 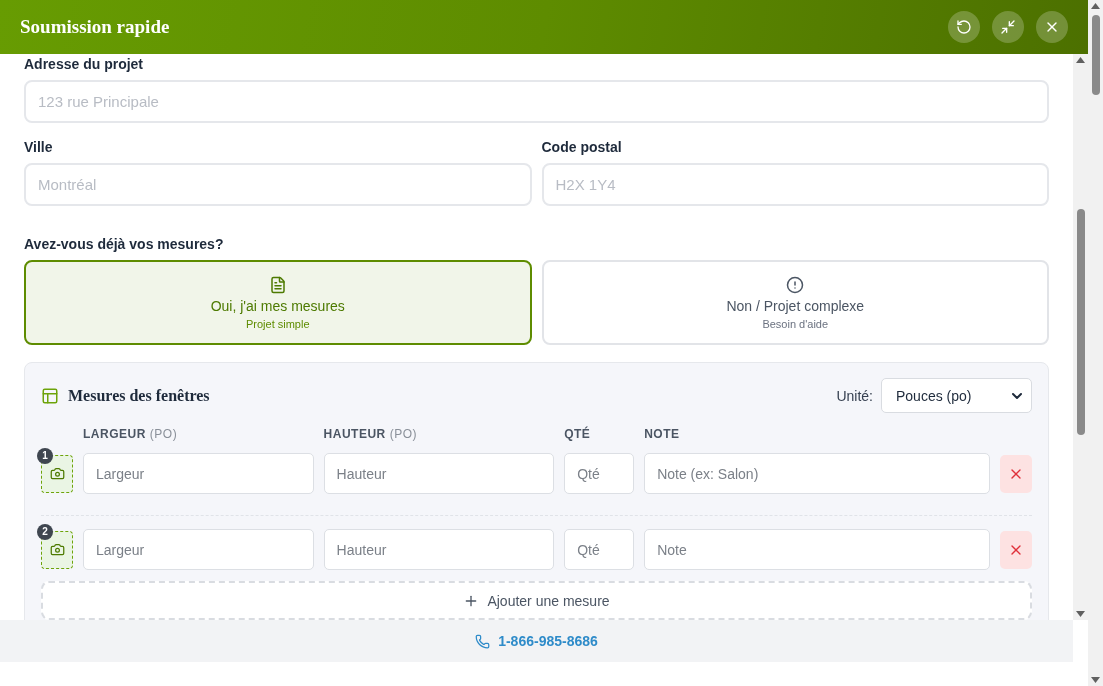 I want to click on close-button, so click(x=1052, y=27).